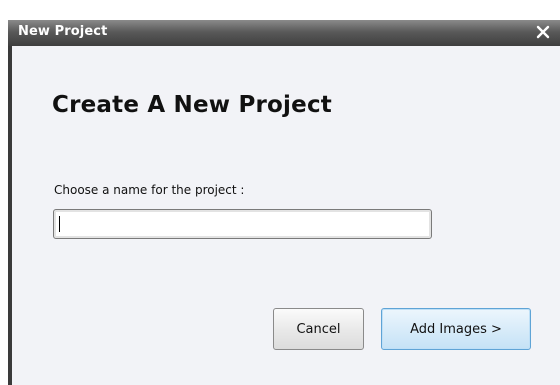  What do you see at coordinates (318, 329) in the screenshot?
I see `cancel-button: Cancel` at bounding box center [318, 329].